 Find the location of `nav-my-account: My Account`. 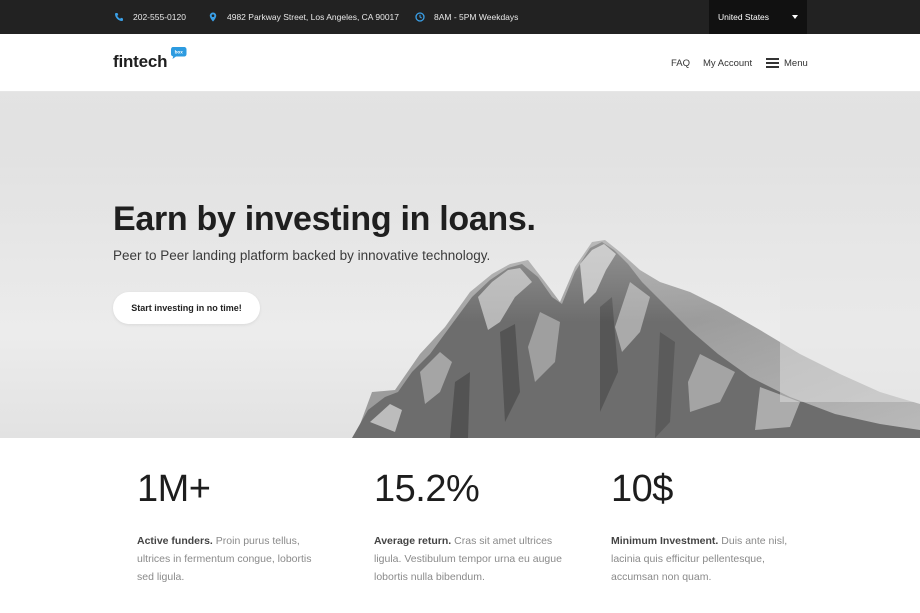

nav-my-account: My Account is located at coordinates (727, 63).